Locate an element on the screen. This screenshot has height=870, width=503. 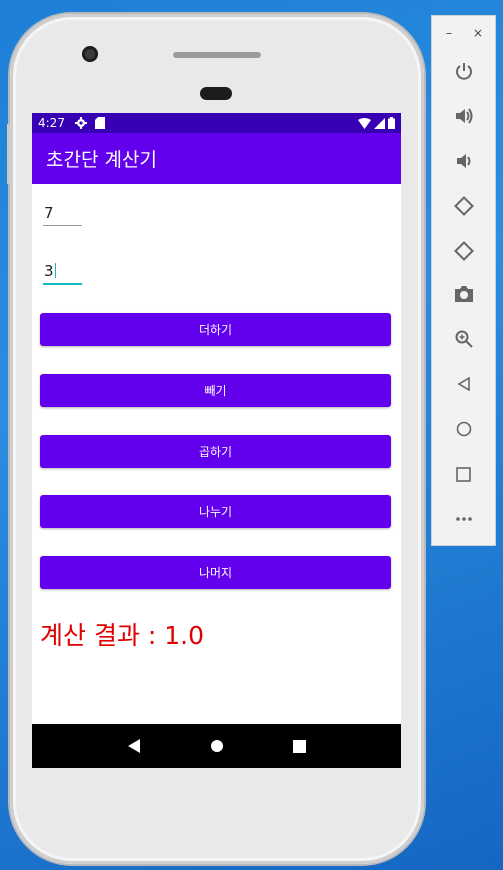
zoom-button is located at coordinates (463, 339).